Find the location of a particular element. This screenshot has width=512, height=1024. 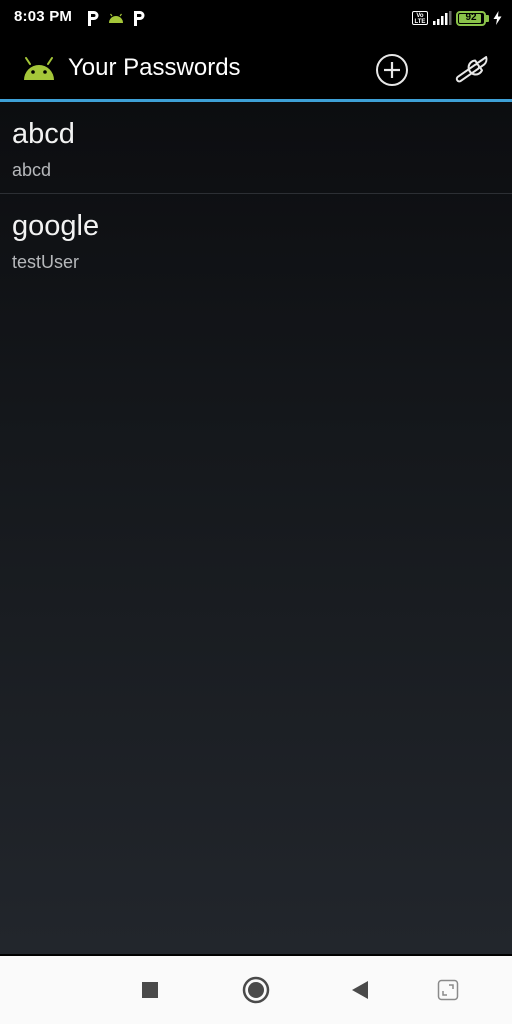

item-title: abcd is located at coordinates (43, 134).